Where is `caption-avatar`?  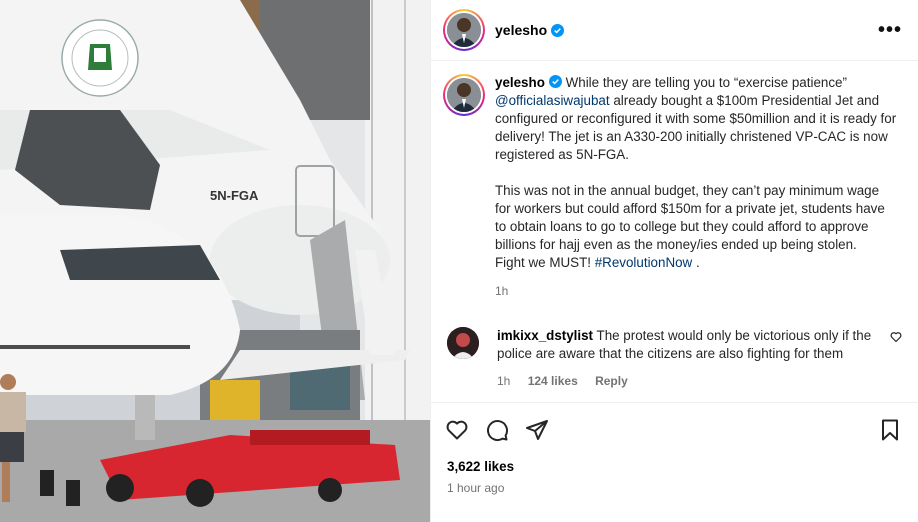 caption-avatar is located at coordinates (464, 95).